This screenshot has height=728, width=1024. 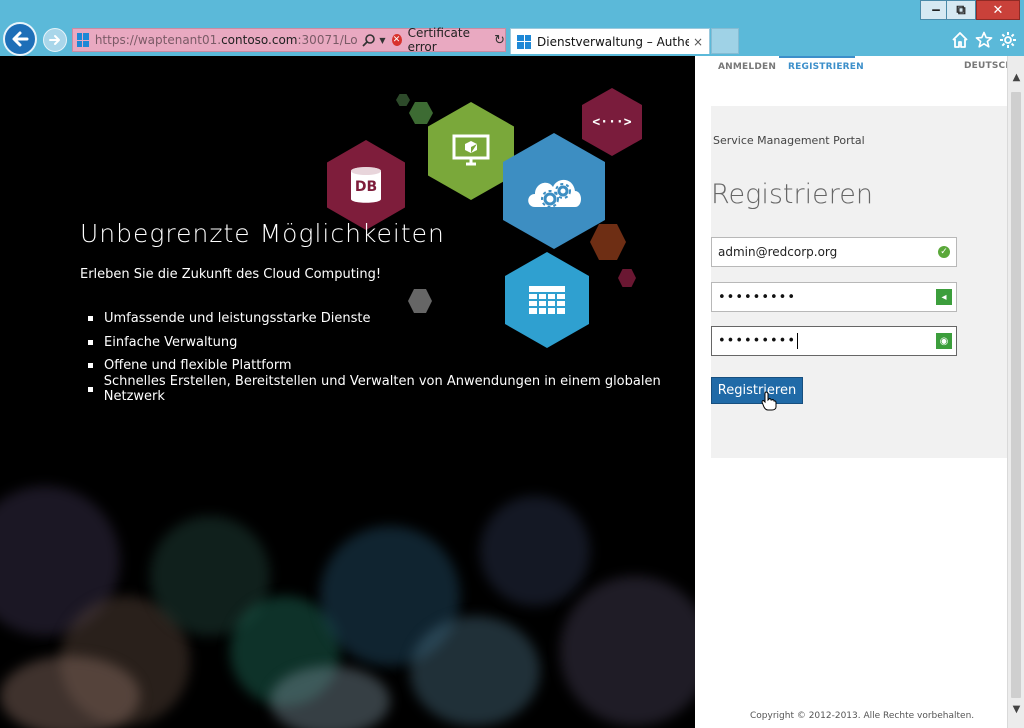 What do you see at coordinates (757, 390) in the screenshot?
I see `register-button: Registrieren` at bounding box center [757, 390].